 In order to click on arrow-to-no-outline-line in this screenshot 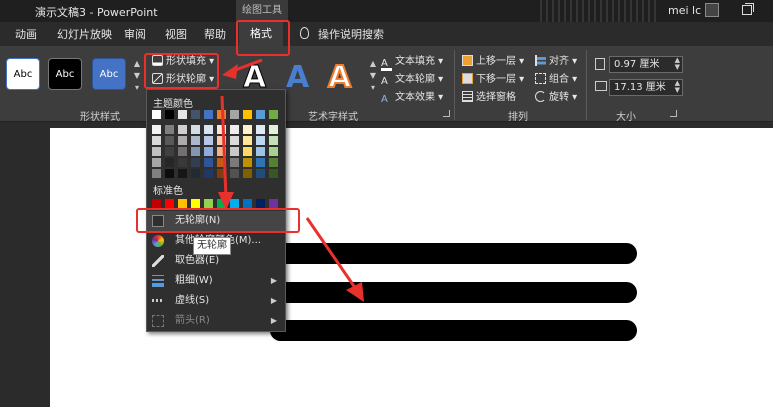, I will do `click(224, 147)`.